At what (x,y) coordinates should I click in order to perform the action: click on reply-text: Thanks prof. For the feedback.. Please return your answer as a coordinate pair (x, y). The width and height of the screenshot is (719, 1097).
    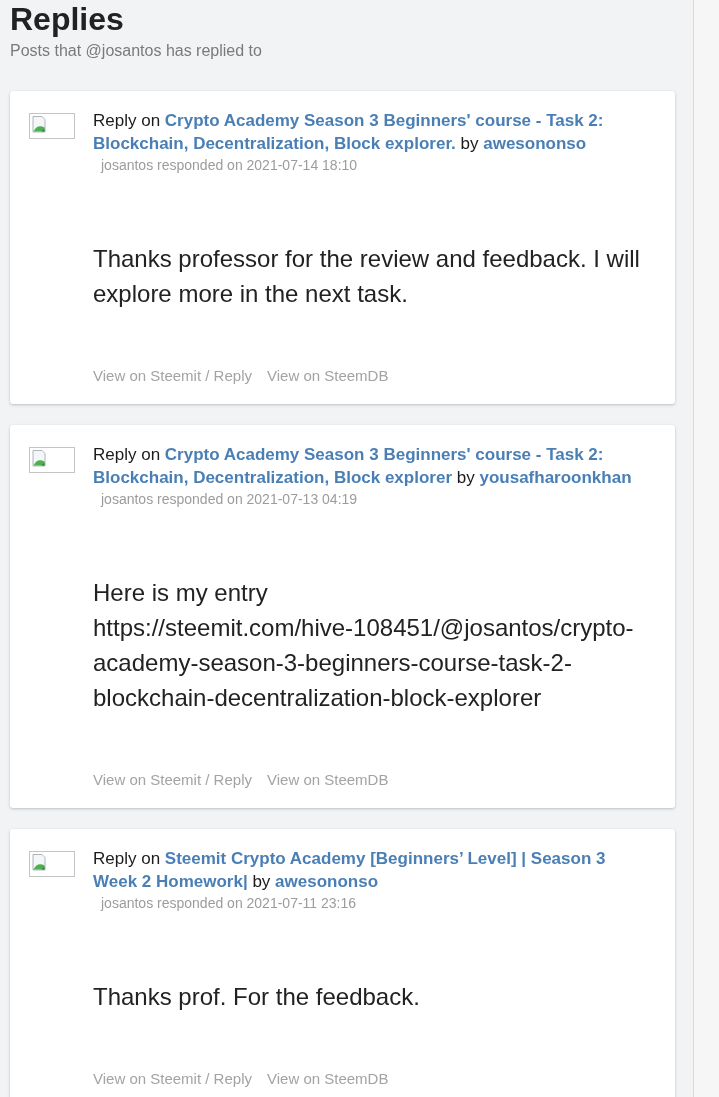
    Looking at the image, I should click on (257, 997).